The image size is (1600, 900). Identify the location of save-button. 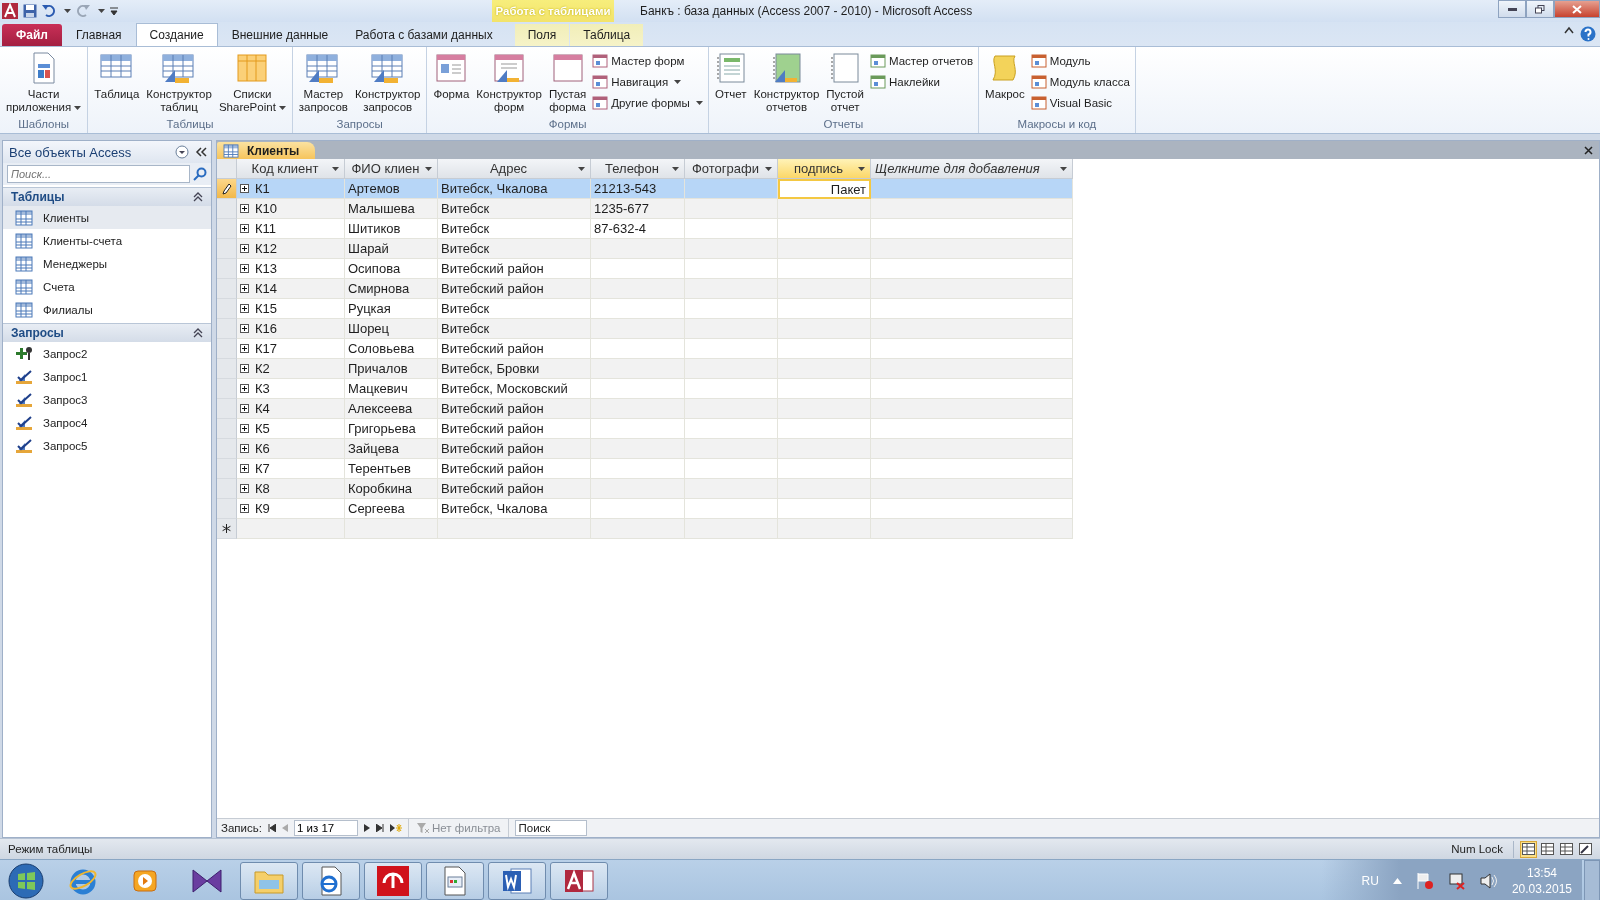
(30, 11).